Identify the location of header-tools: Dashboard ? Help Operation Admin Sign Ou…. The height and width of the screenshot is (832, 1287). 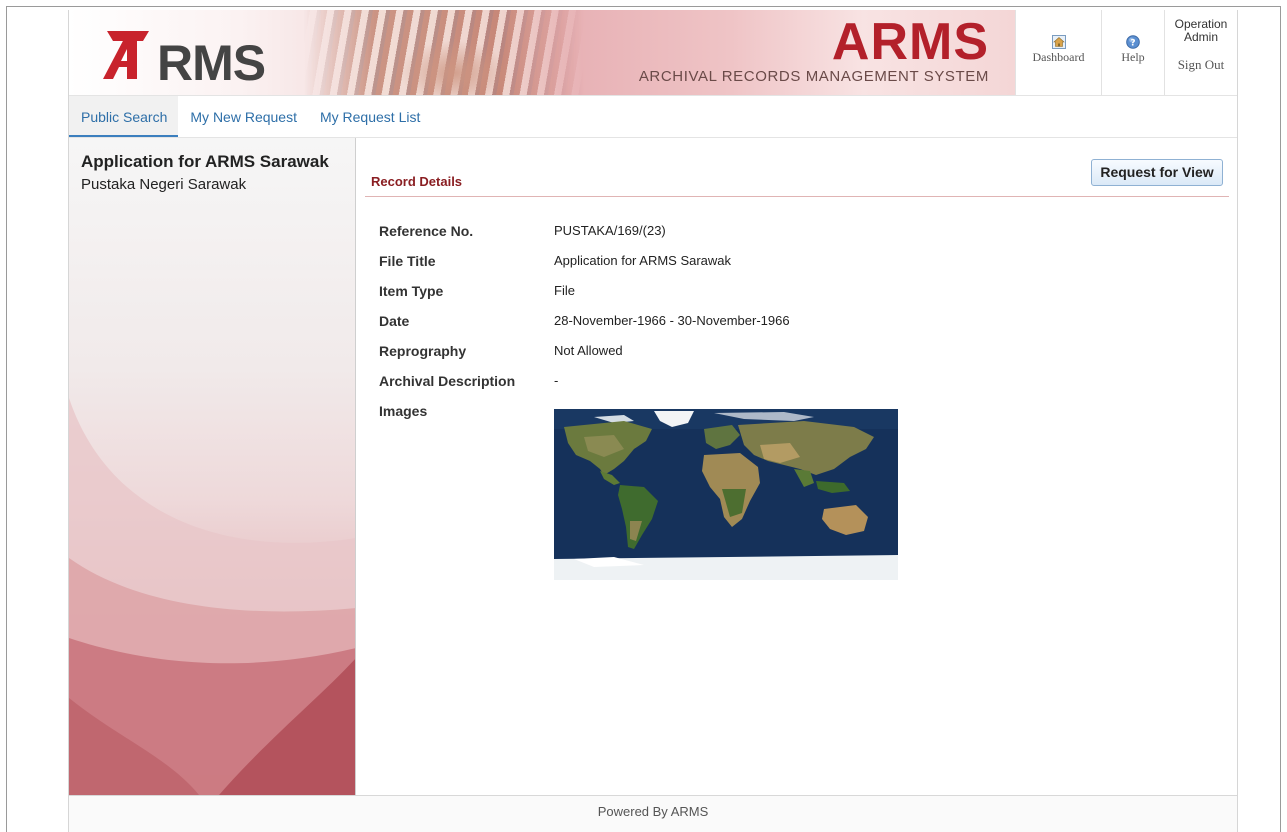
(1126, 52).